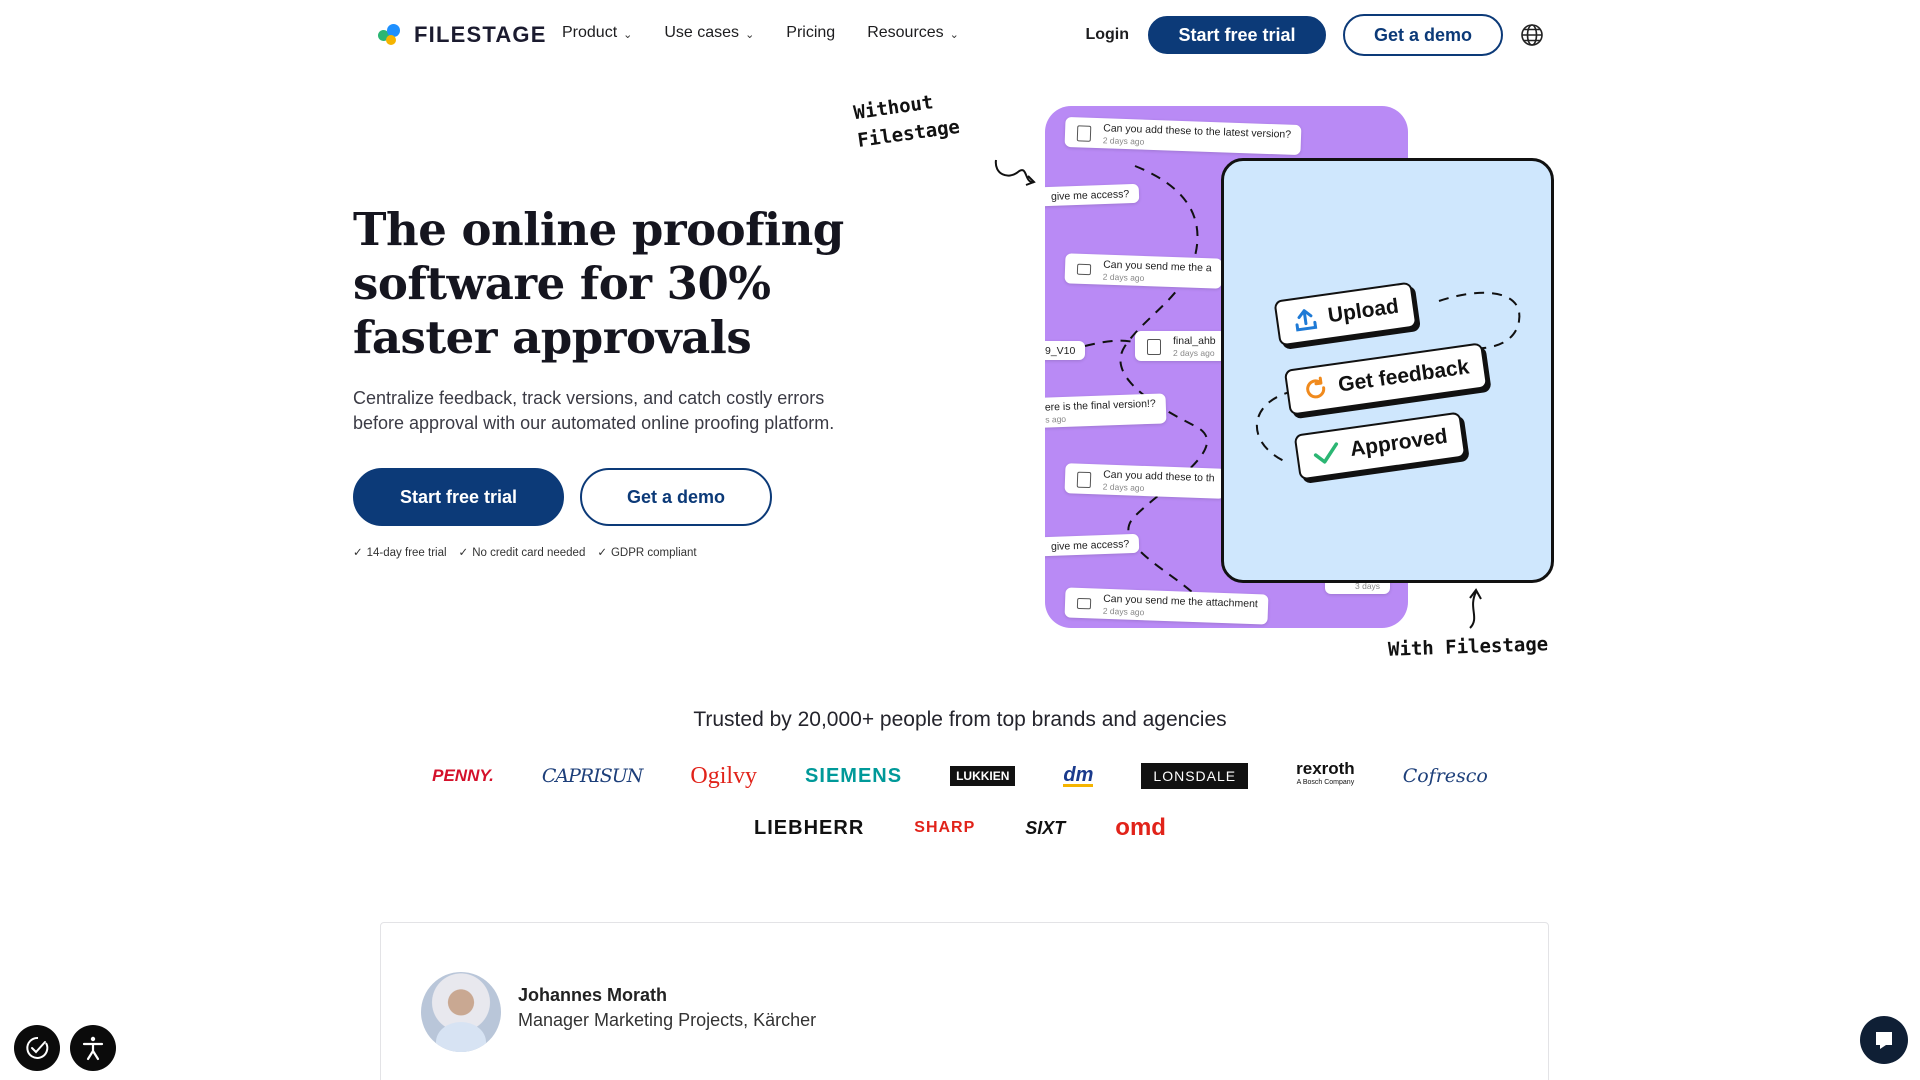 Image resolution: width=1920 pixels, height=1080 pixels. What do you see at coordinates (37, 1048) in the screenshot?
I see `cookie-consent-icon` at bounding box center [37, 1048].